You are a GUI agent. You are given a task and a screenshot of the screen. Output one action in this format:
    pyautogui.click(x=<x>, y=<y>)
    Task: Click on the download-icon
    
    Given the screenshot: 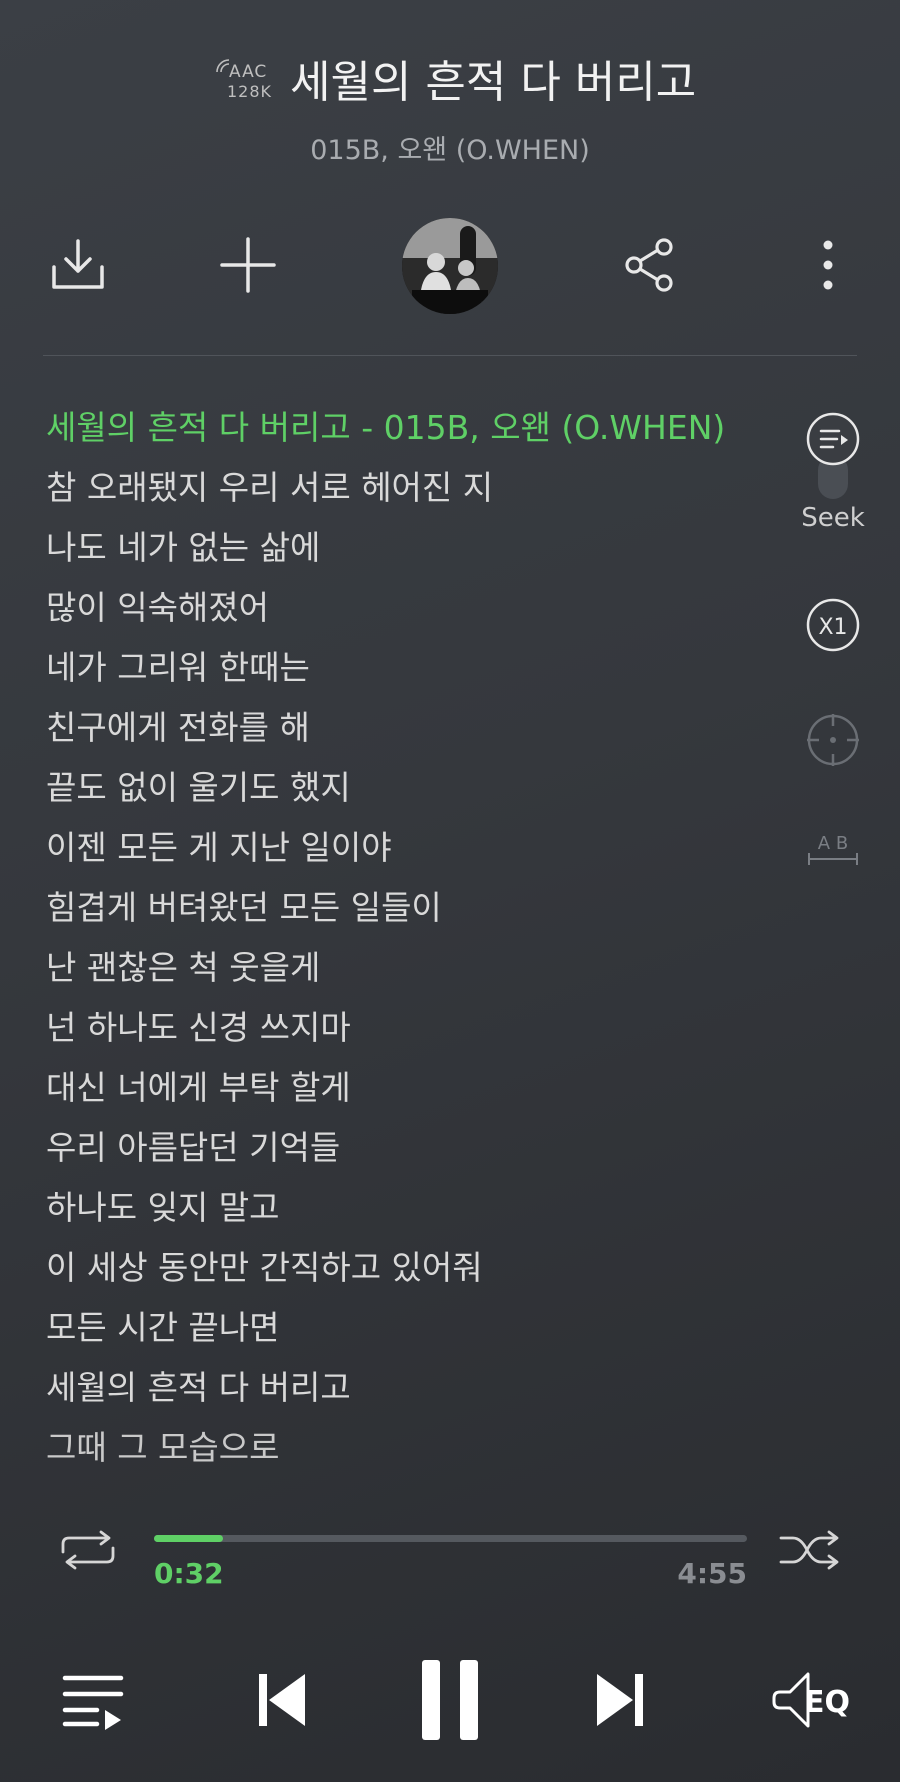 What is the action you would take?
    pyautogui.click(x=78, y=264)
    